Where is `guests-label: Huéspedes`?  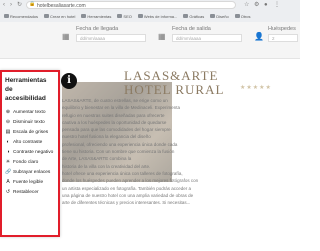
guests-label: Huéspedes is located at coordinates (282, 29).